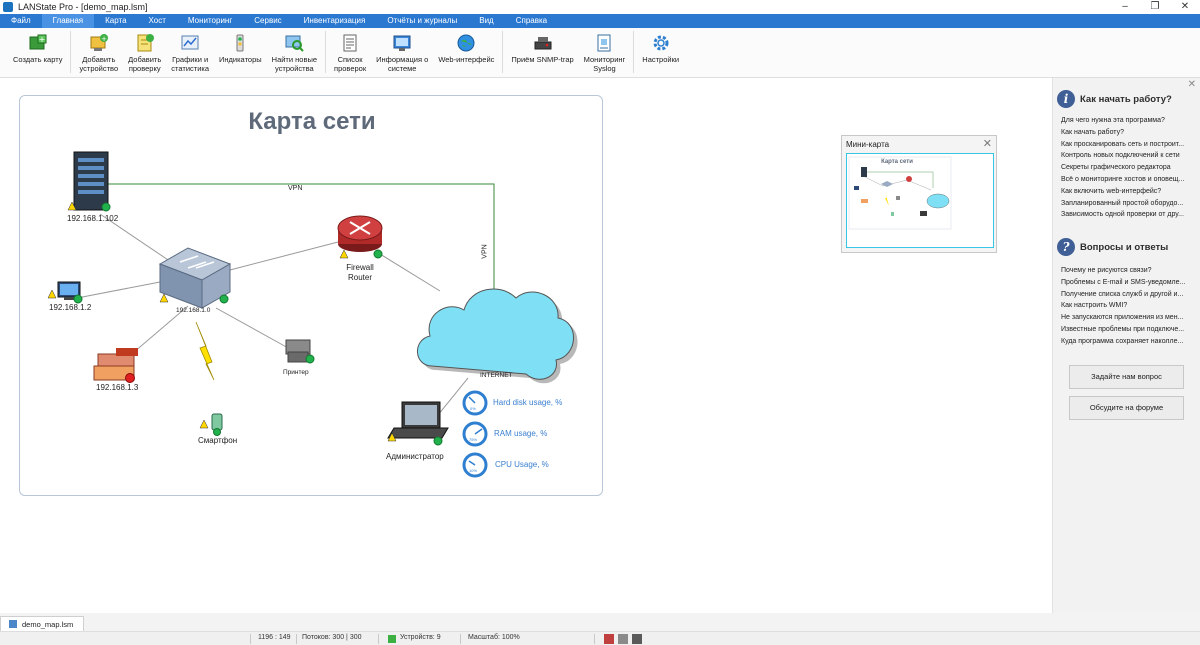  I want to click on find-devices-icon, so click(294, 43).